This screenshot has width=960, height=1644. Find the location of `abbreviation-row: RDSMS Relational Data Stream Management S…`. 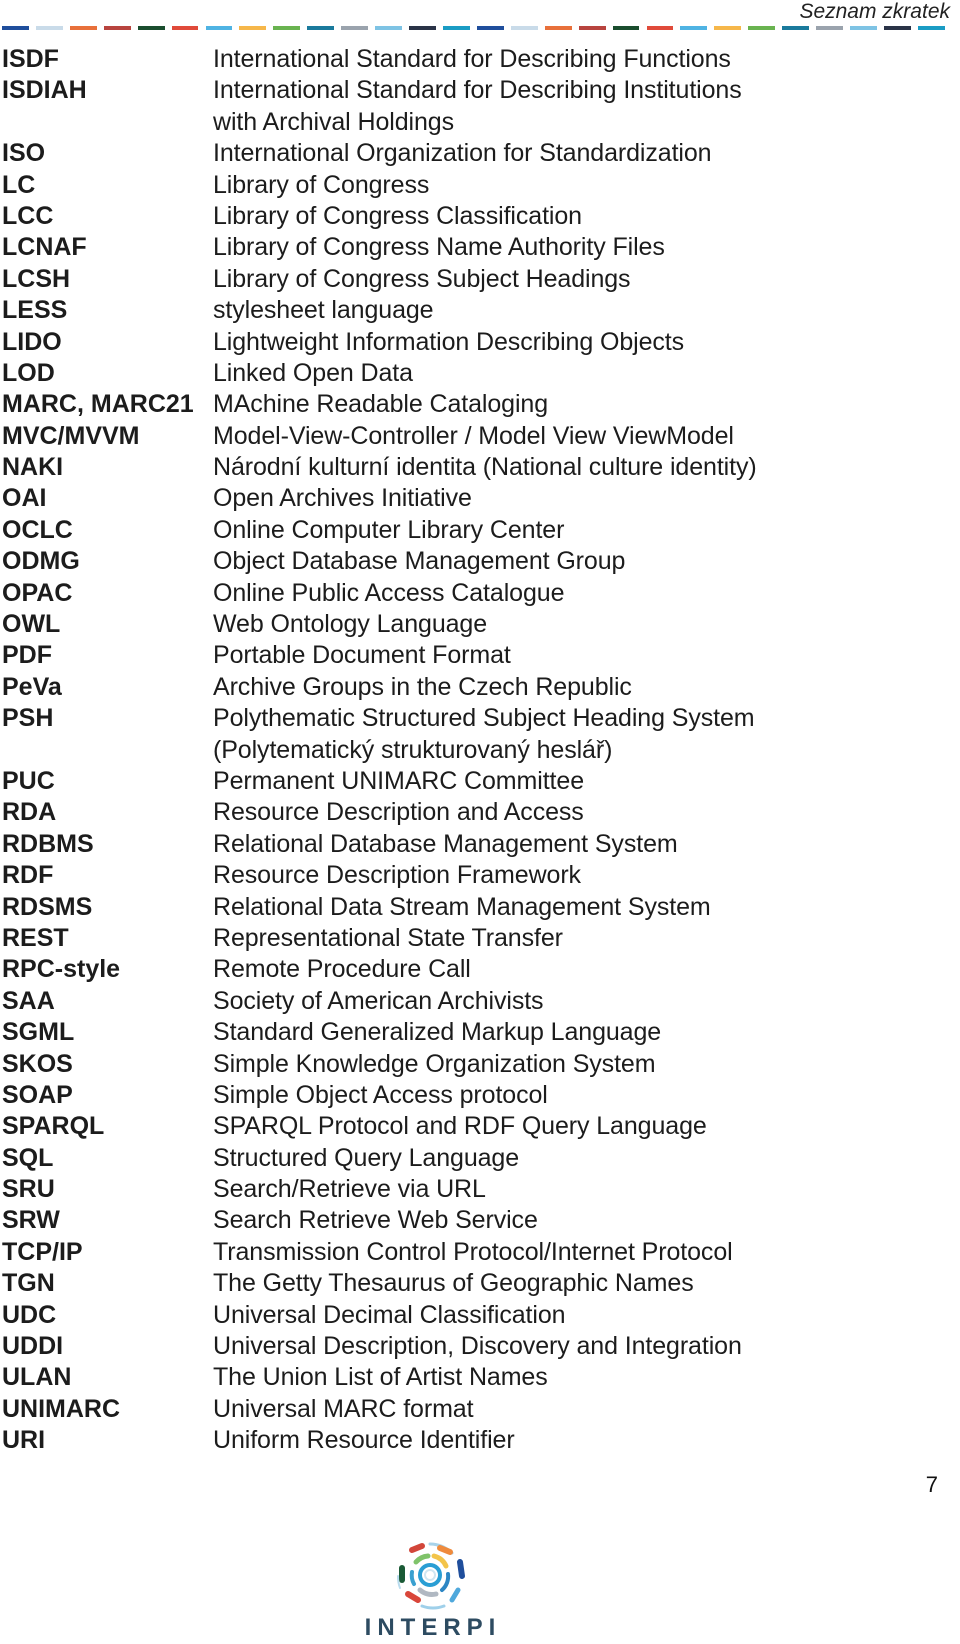

abbreviation-row: RDSMS Relational Data Stream Management S… is located at coordinates (472, 907).